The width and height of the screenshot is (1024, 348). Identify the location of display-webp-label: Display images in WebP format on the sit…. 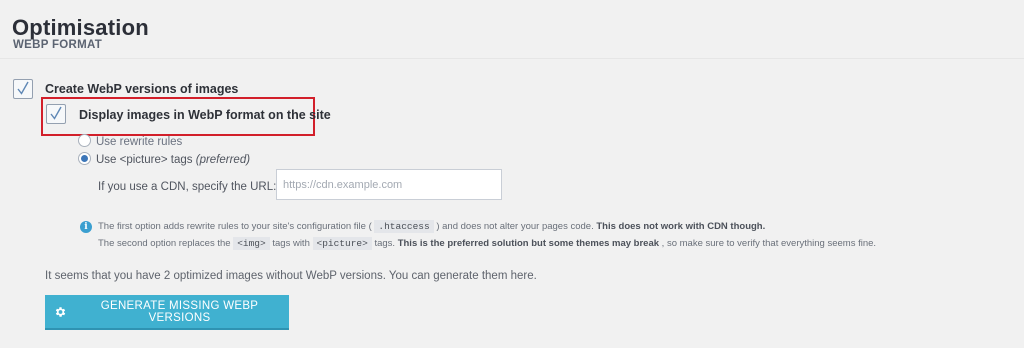
(205, 115).